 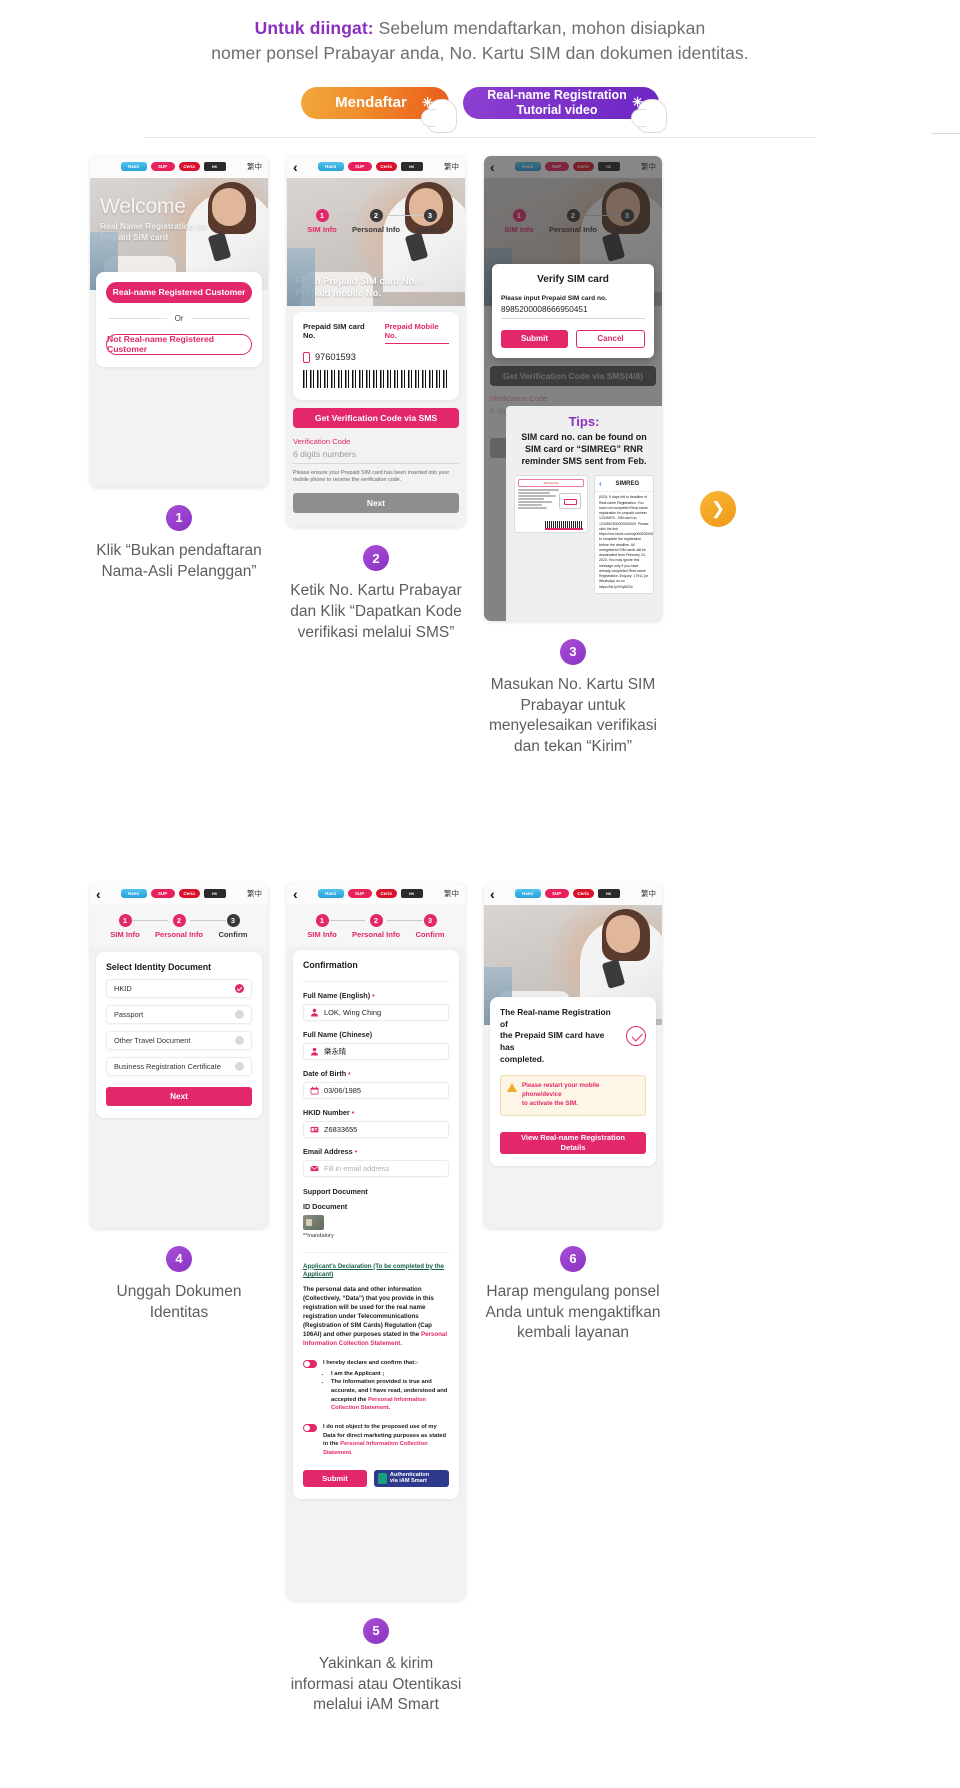 I want to click on phone5-submit-button: Submit, so click(x=335, y=1478).